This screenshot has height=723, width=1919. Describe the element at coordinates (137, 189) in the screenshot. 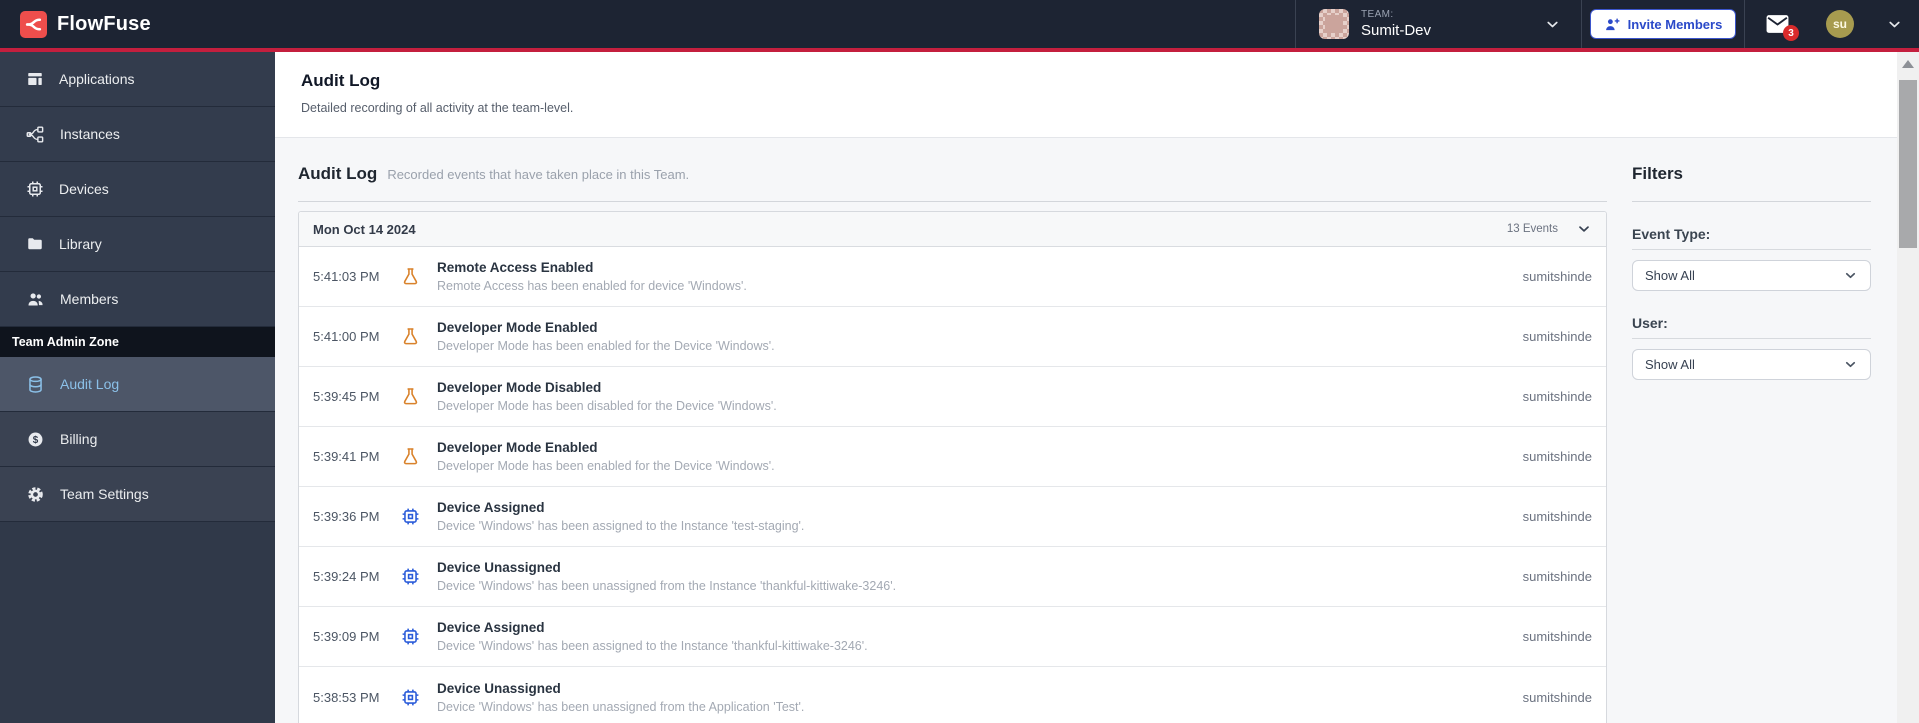

I see `sidebar-item-devices: Devices` at that location.